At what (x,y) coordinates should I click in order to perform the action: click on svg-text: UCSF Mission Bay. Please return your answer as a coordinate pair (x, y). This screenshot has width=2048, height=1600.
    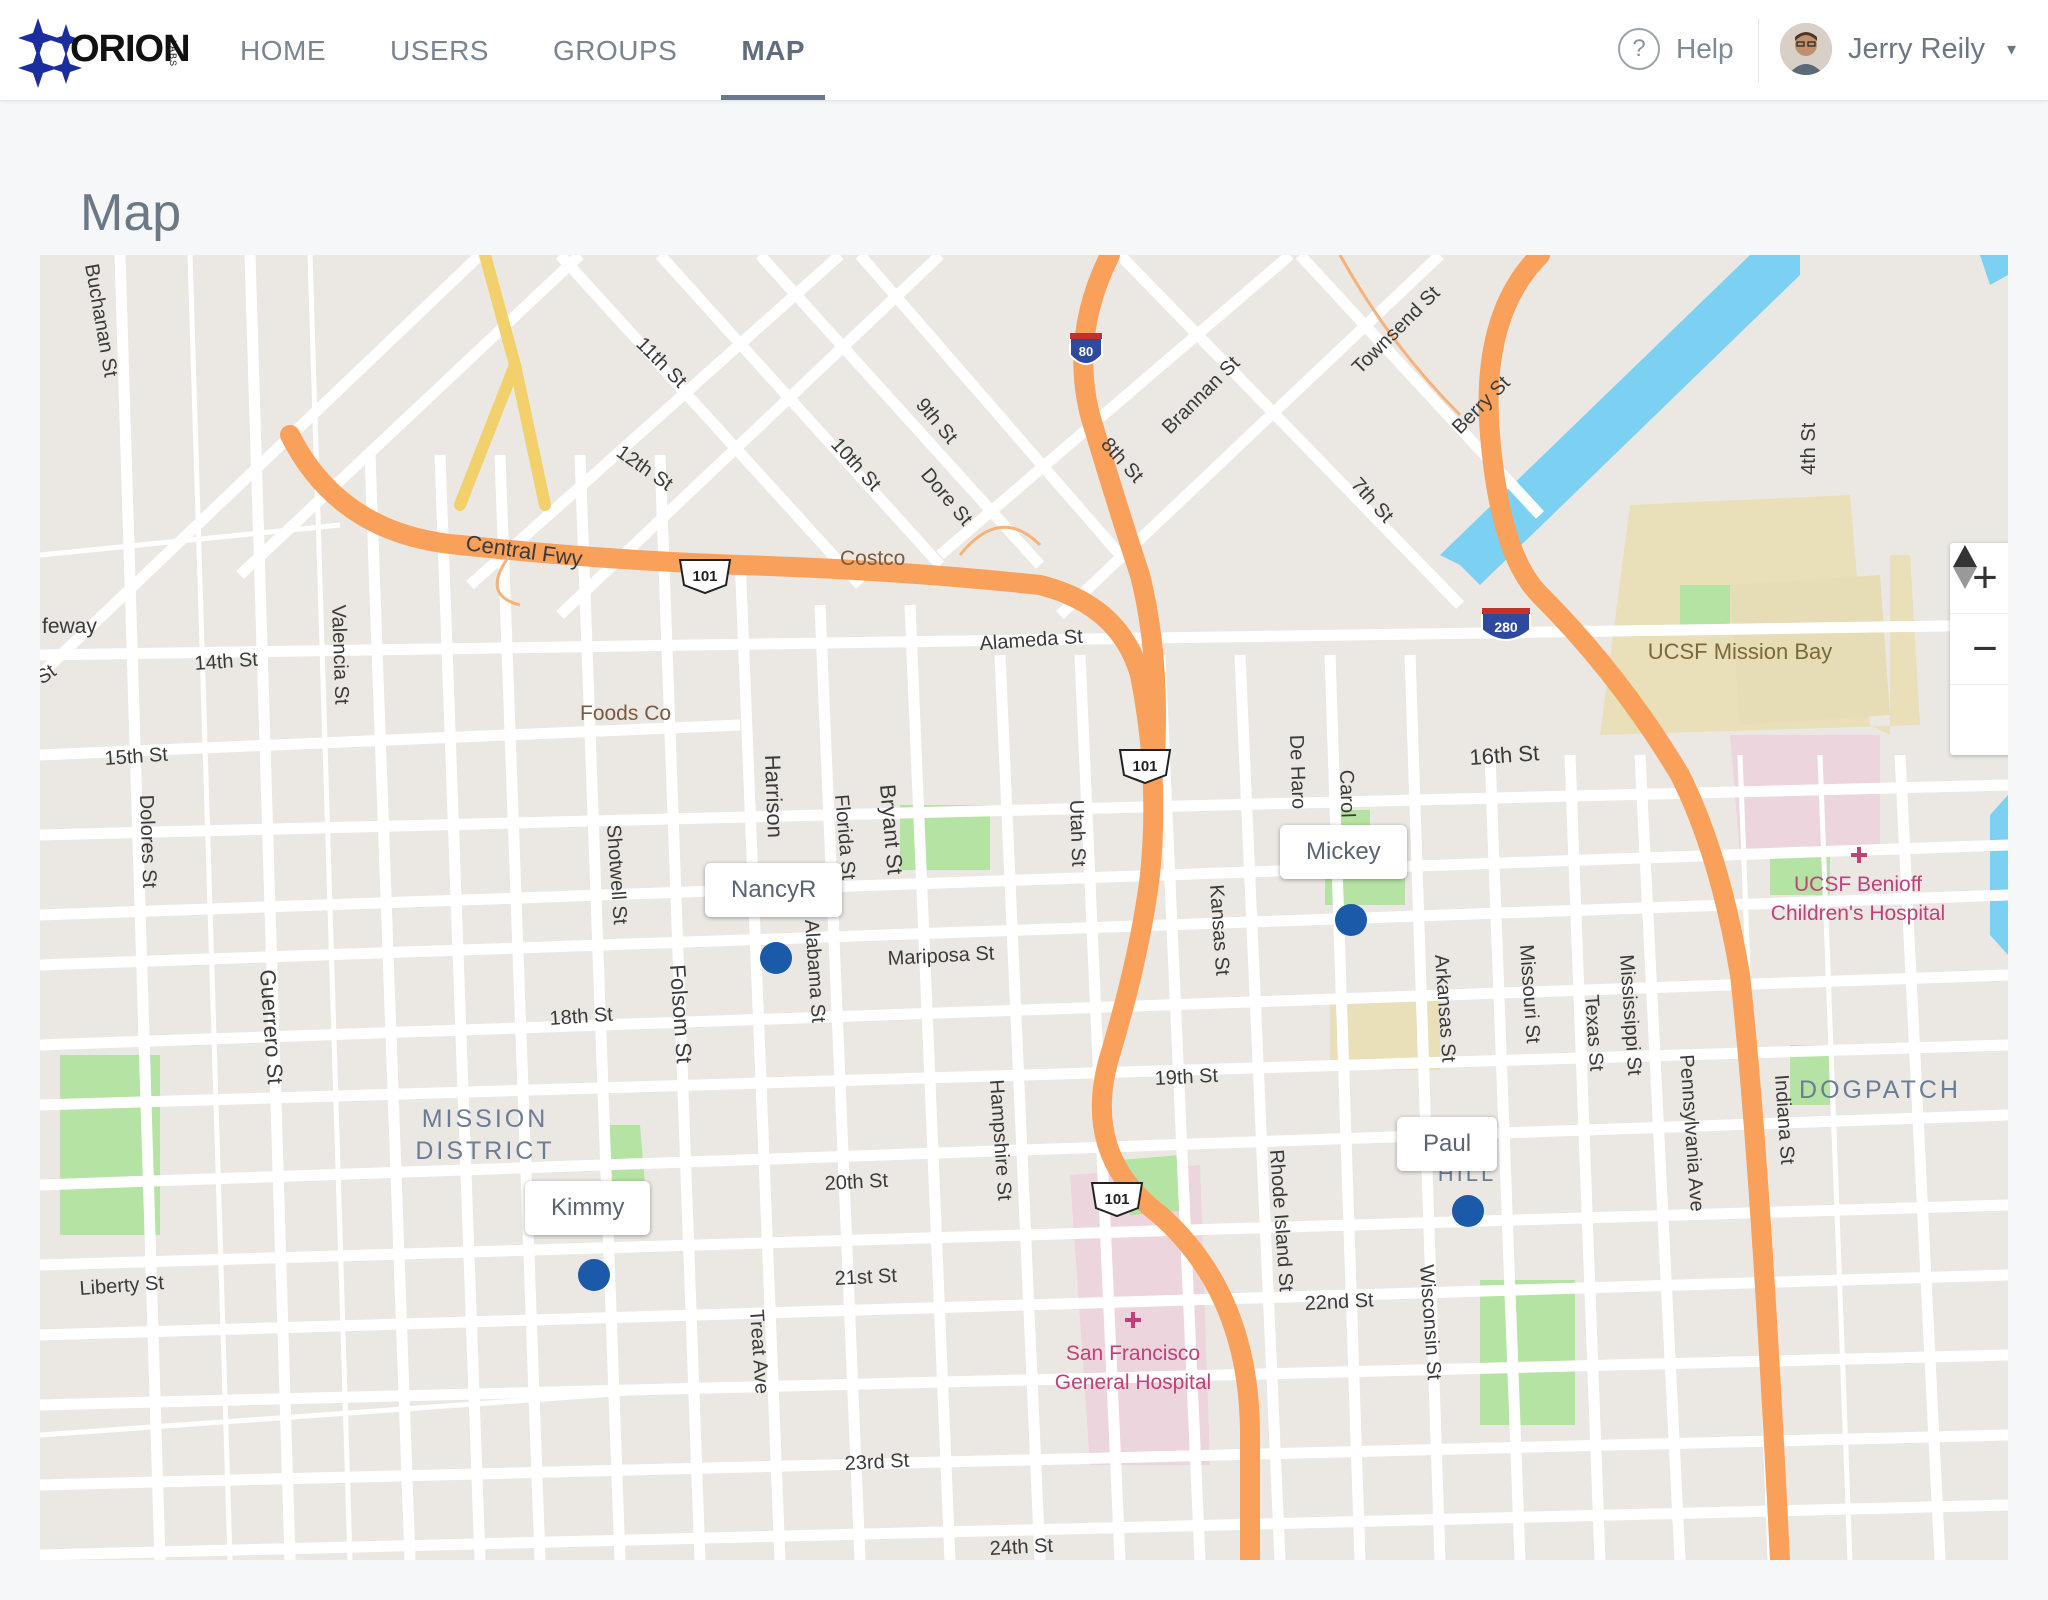
    Looking at the image, I should click on (1740, 651).